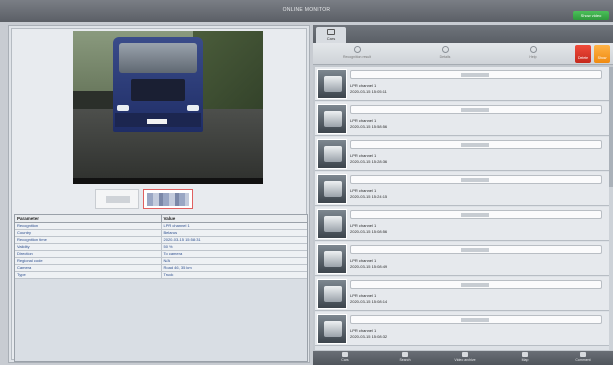  What do you see at coordinates (405, 357) in the screenshot?
I see `bottom-search-button: Search` at bounding box center [405, 357].